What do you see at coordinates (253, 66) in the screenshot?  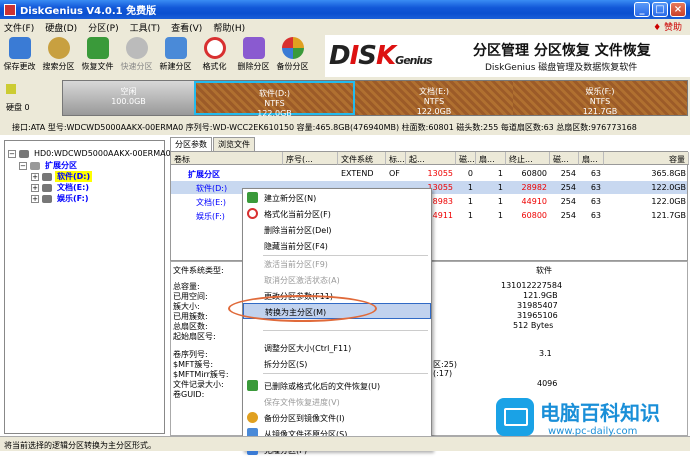 I see `delete-partition-label: 删除分区` at bounding box center [253, 66].